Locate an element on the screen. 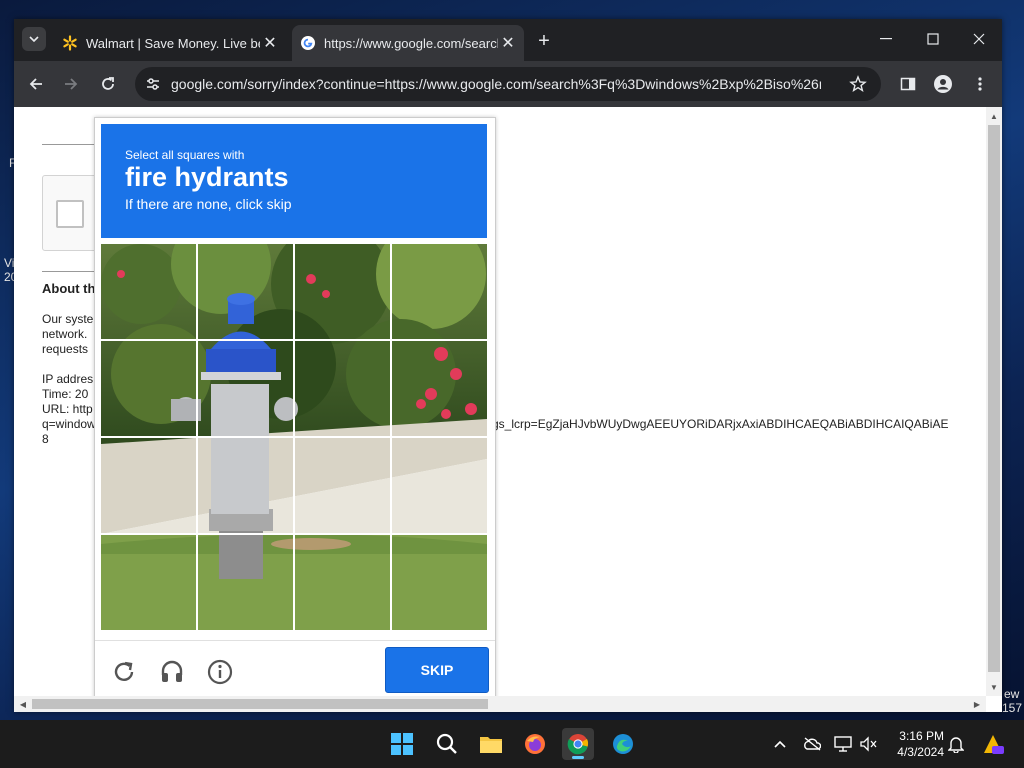  info-icon is located at coordinates (220, 672).